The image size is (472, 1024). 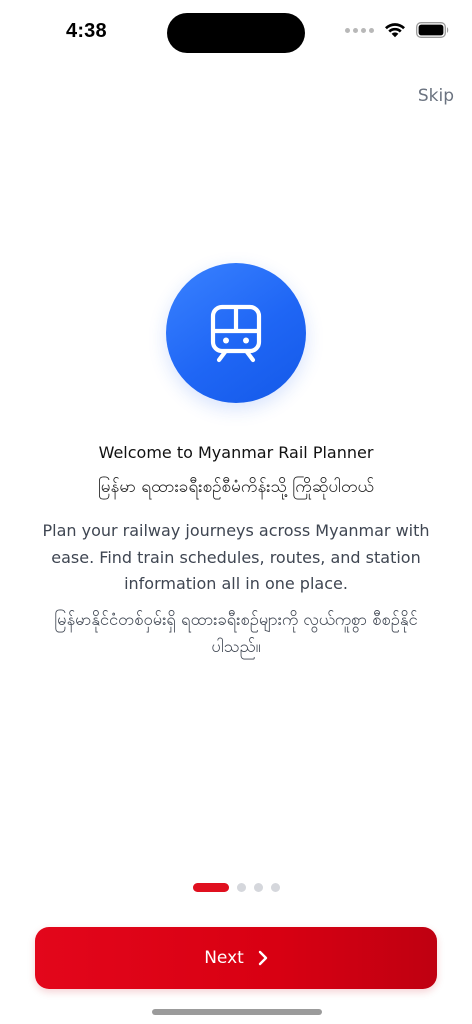 What do you see at coordinates (432, 30) in the screenshot?
I see `battery-icon` at bounding box center [432, 30].